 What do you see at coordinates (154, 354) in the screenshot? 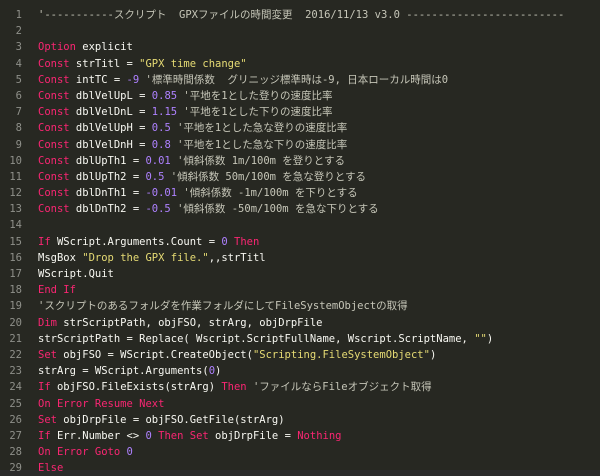
I see `code-token: objFSO = WScript.CreateObject(` at bounding box center [154, 354].